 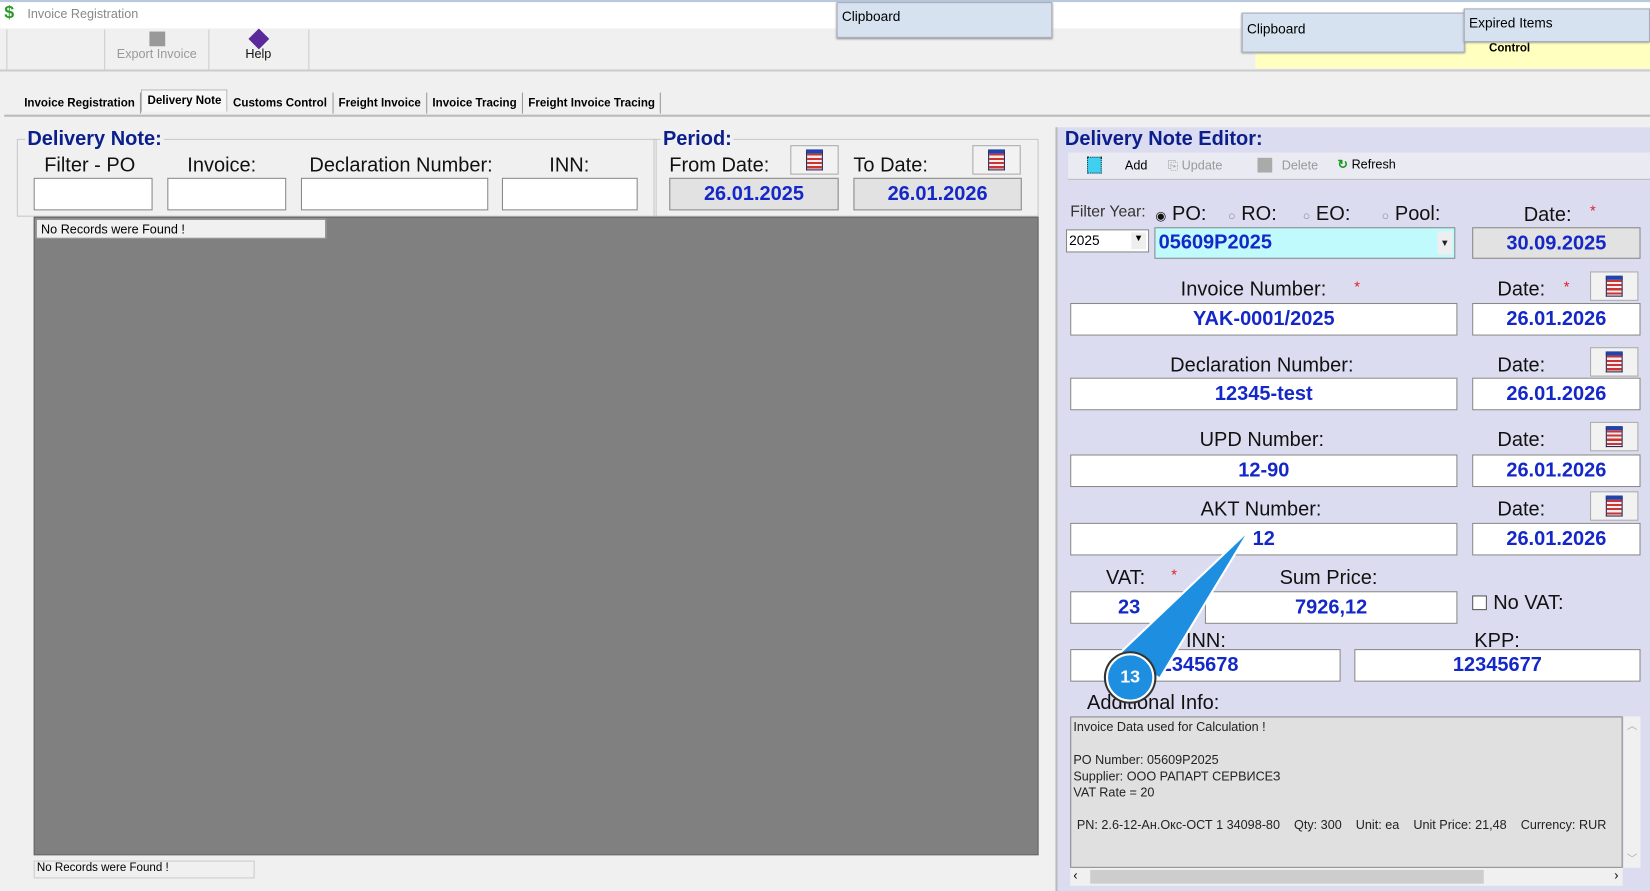 I want to click on declaration-date-calendar-button, so click(x=1614, y=362).